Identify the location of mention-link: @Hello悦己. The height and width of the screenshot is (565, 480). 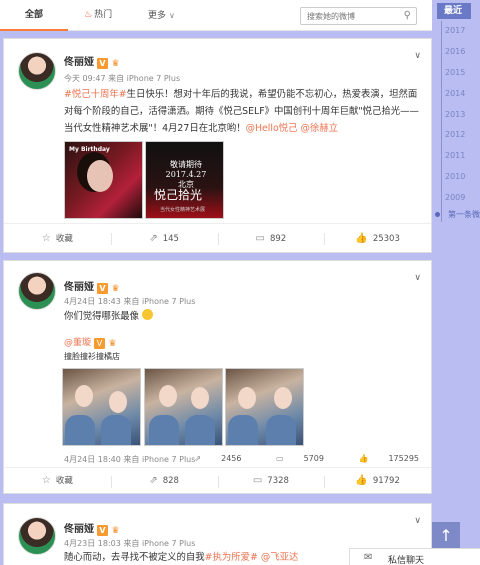
(272, 128).